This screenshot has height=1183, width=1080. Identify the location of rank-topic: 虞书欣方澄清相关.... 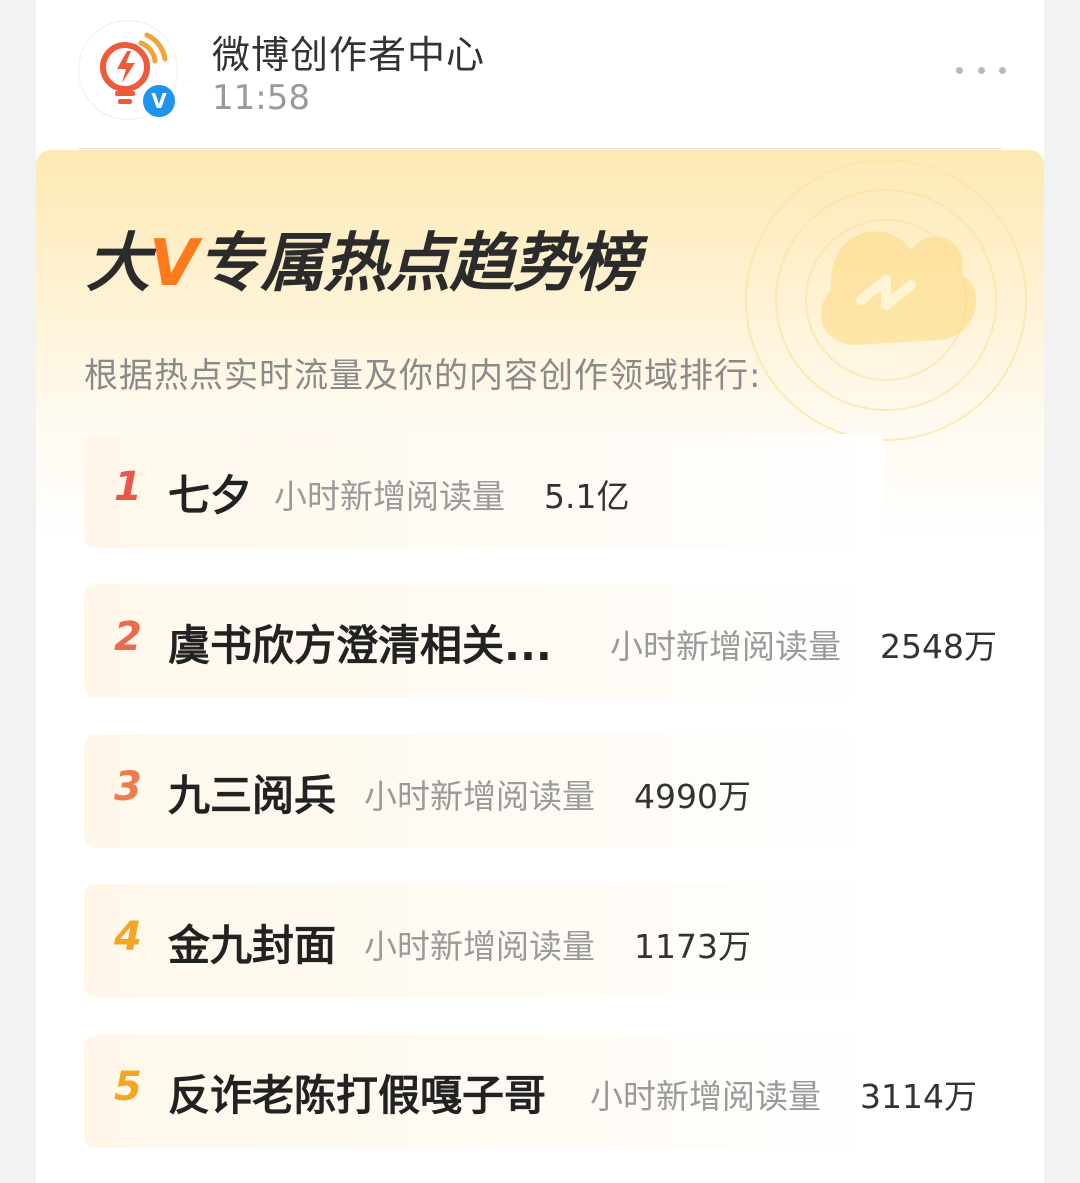
(360, 645).